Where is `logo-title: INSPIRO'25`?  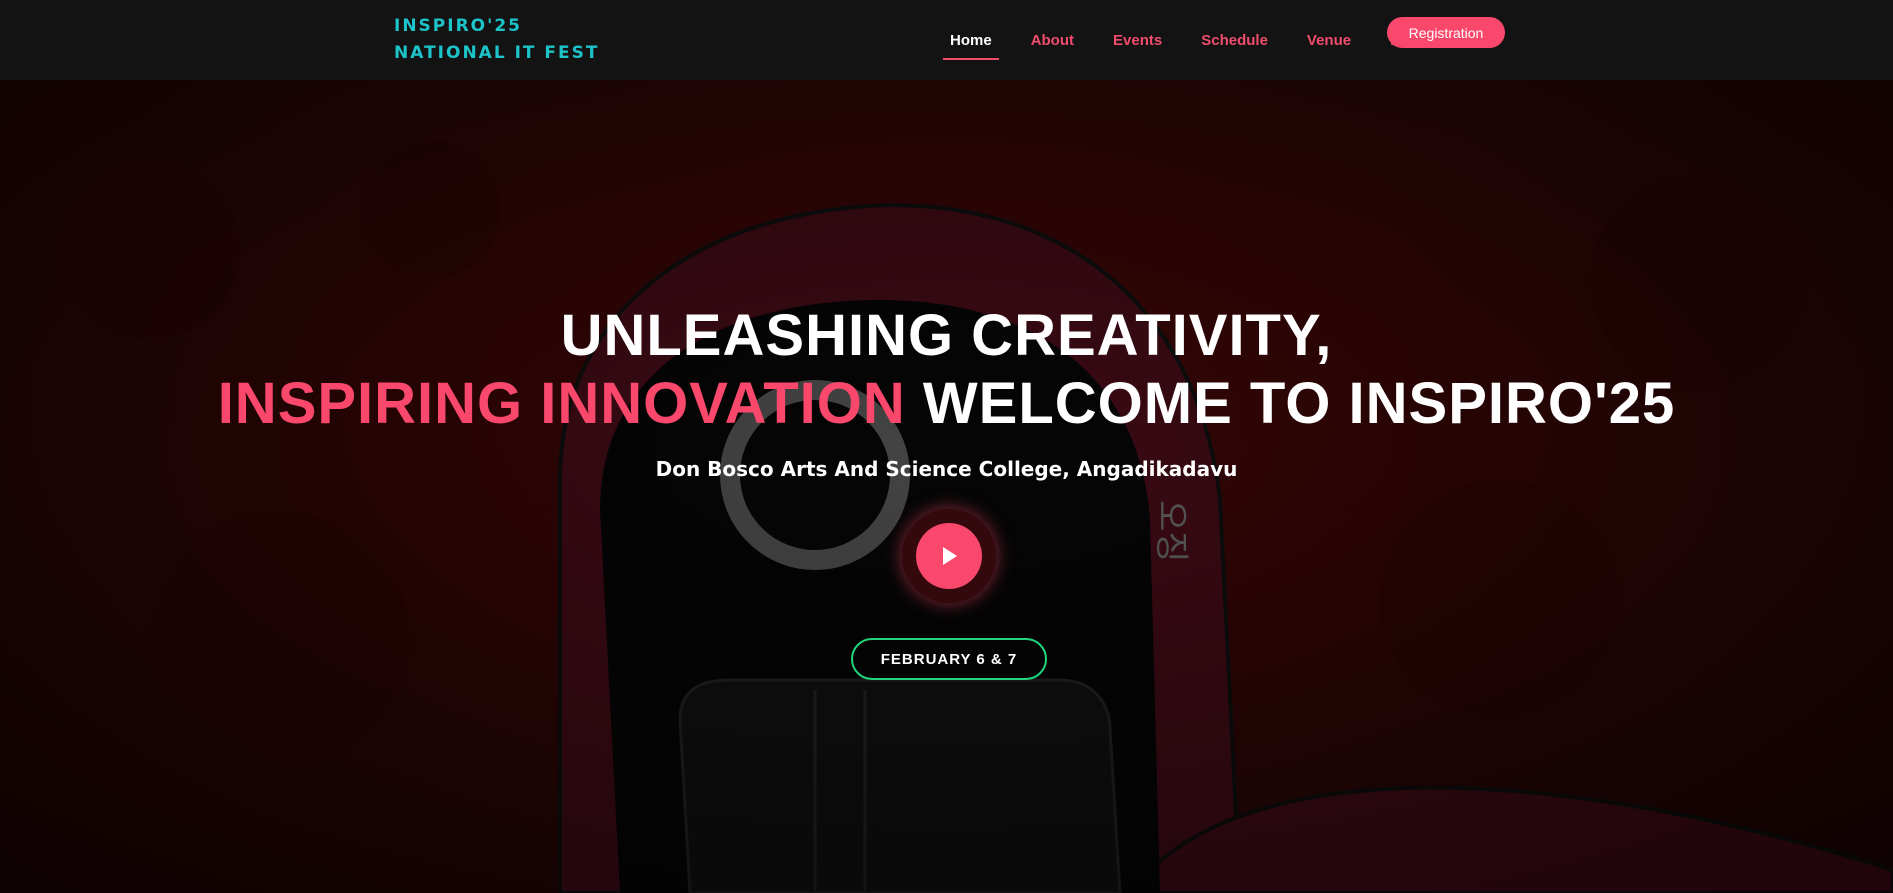
logo-title: INSPIRO'25 is located at coordinates (458, 26).